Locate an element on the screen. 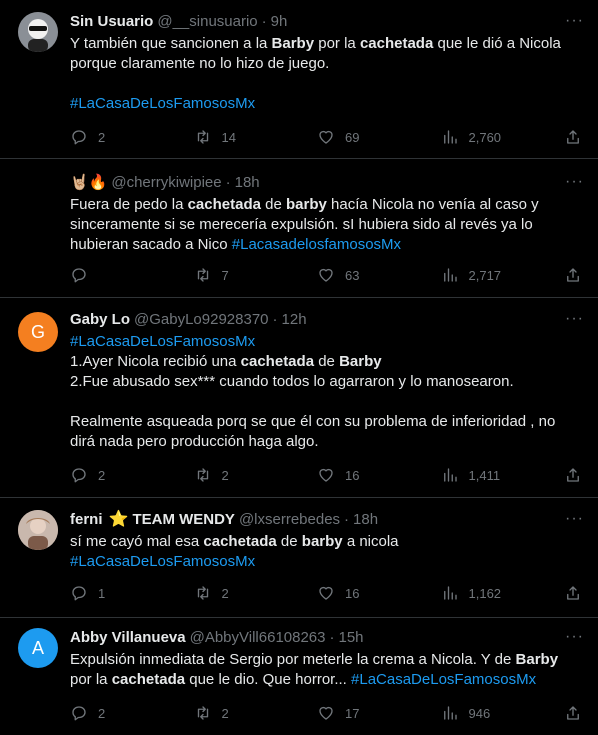  like-count: 63 is located at coordinates (352, 275).